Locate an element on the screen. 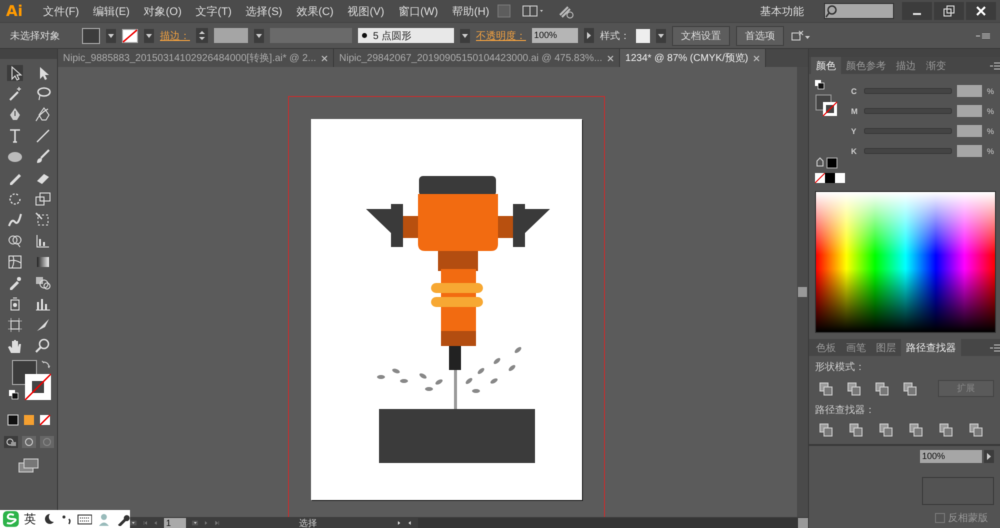 The image size is (1000, 528). menu-item: 选择(S) is located at coordinates (264, 11).